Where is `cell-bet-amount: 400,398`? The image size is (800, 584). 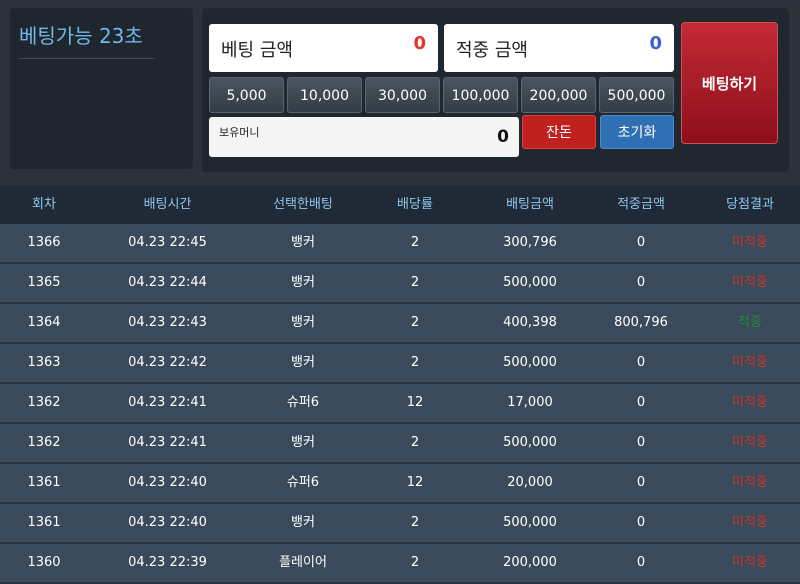 cell-bet-amount: 400,398 is located at coordinates (530, 322).